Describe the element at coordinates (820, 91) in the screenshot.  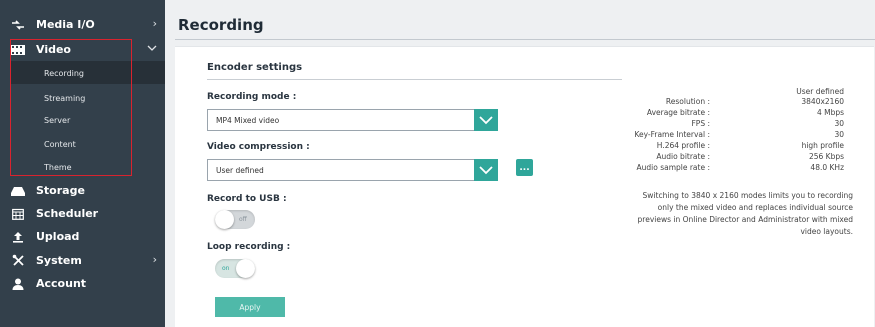
I see `preset-name: User defined` at that location.